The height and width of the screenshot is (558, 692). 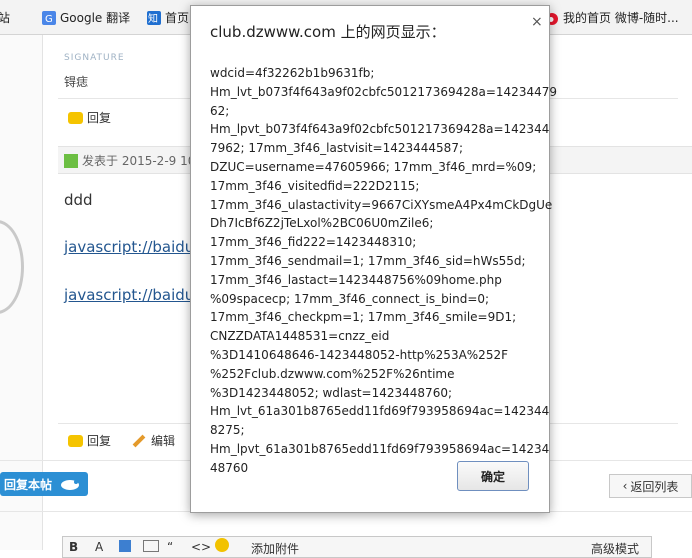 I want to click on bookmark-item: 站, so click(x=5, y=17).